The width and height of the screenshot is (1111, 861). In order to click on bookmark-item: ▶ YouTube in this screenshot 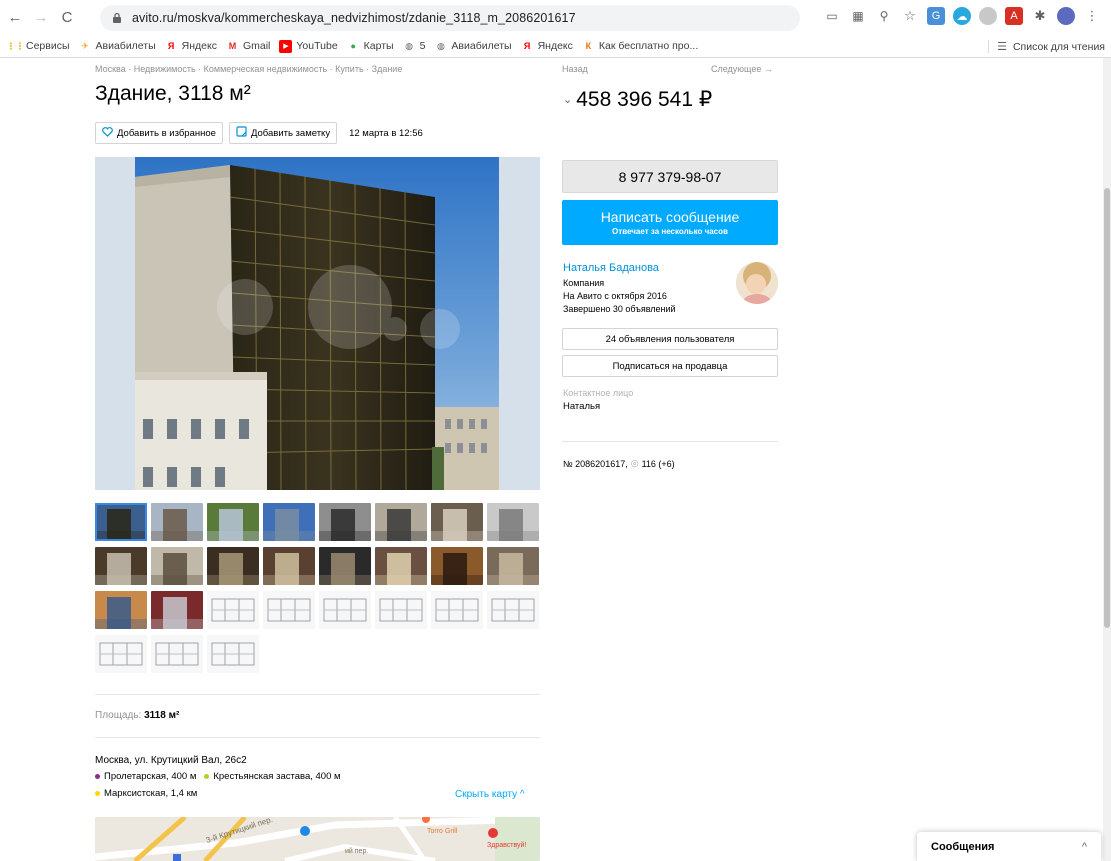, I will do `click(308, 46)`.